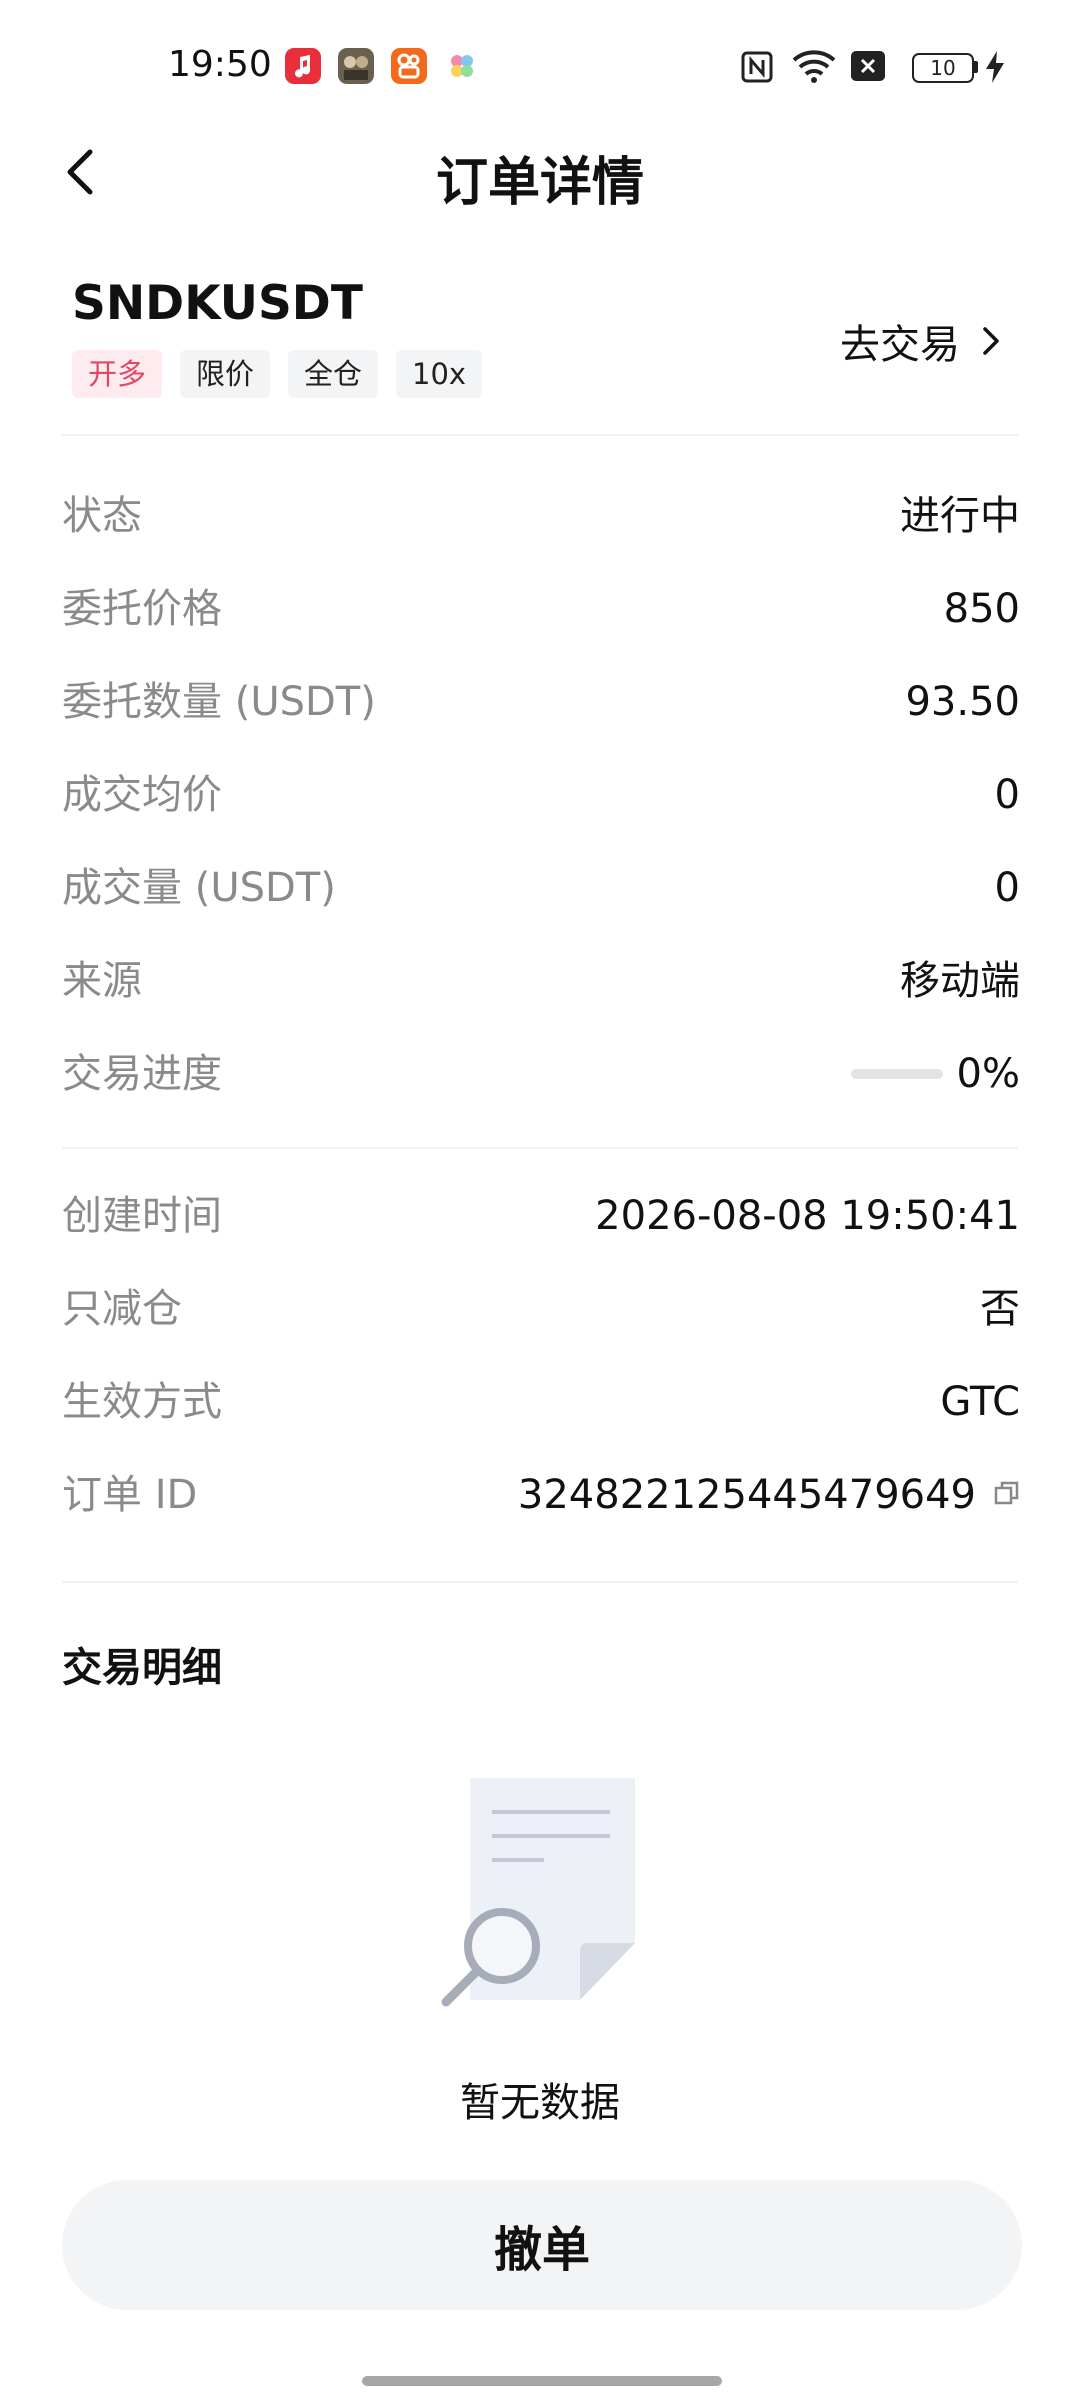  What do you see at coordinates (142, 1668) in the screenshot?
I see `trade-details-title: 交易明细` at bounding box center [142, 1668].